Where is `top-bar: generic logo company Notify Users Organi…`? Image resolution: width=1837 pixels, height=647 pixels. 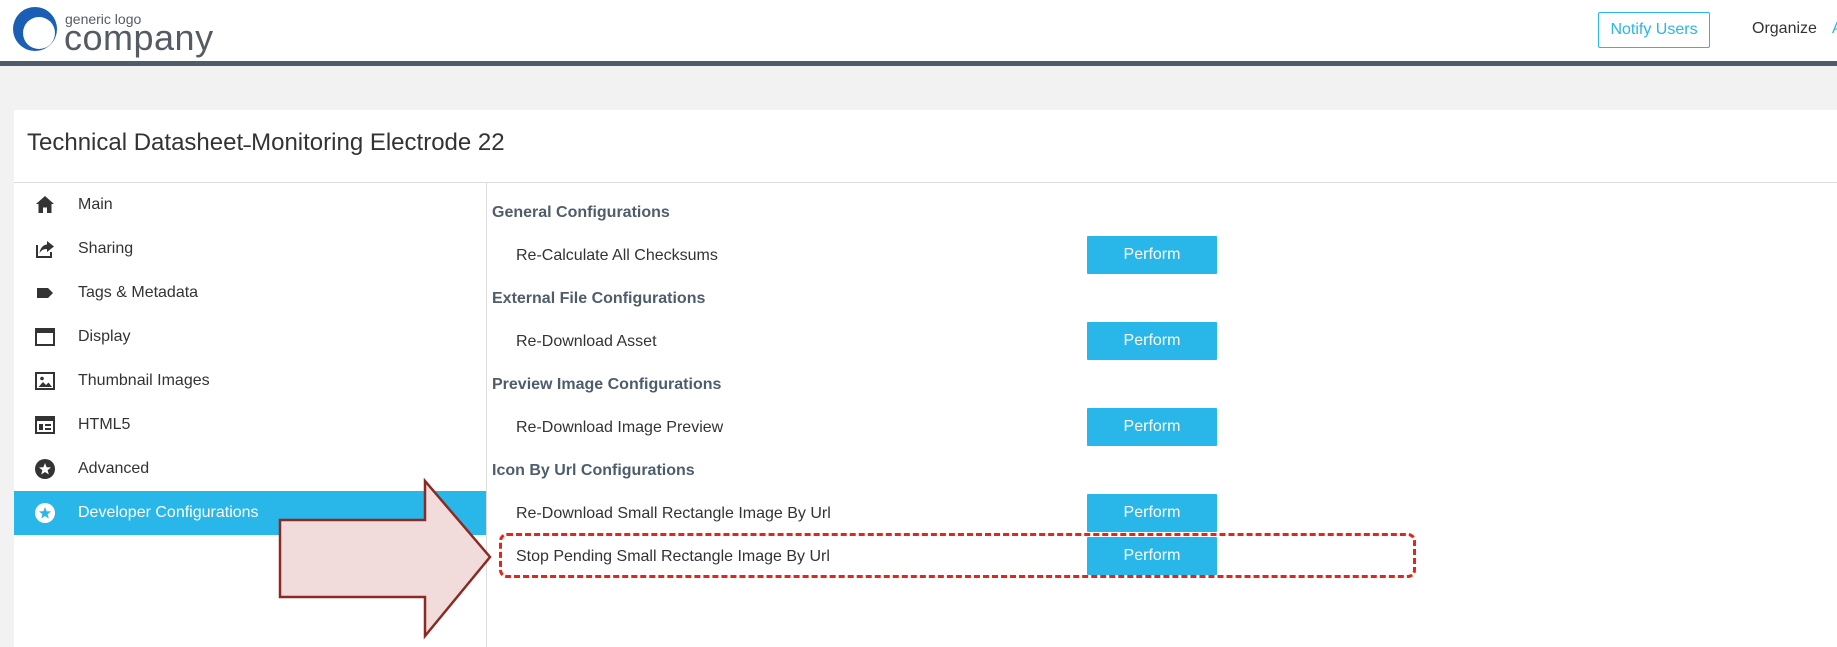
top-bar: generic logo company Notify Users Organi… is located at coordinates (918, 33).